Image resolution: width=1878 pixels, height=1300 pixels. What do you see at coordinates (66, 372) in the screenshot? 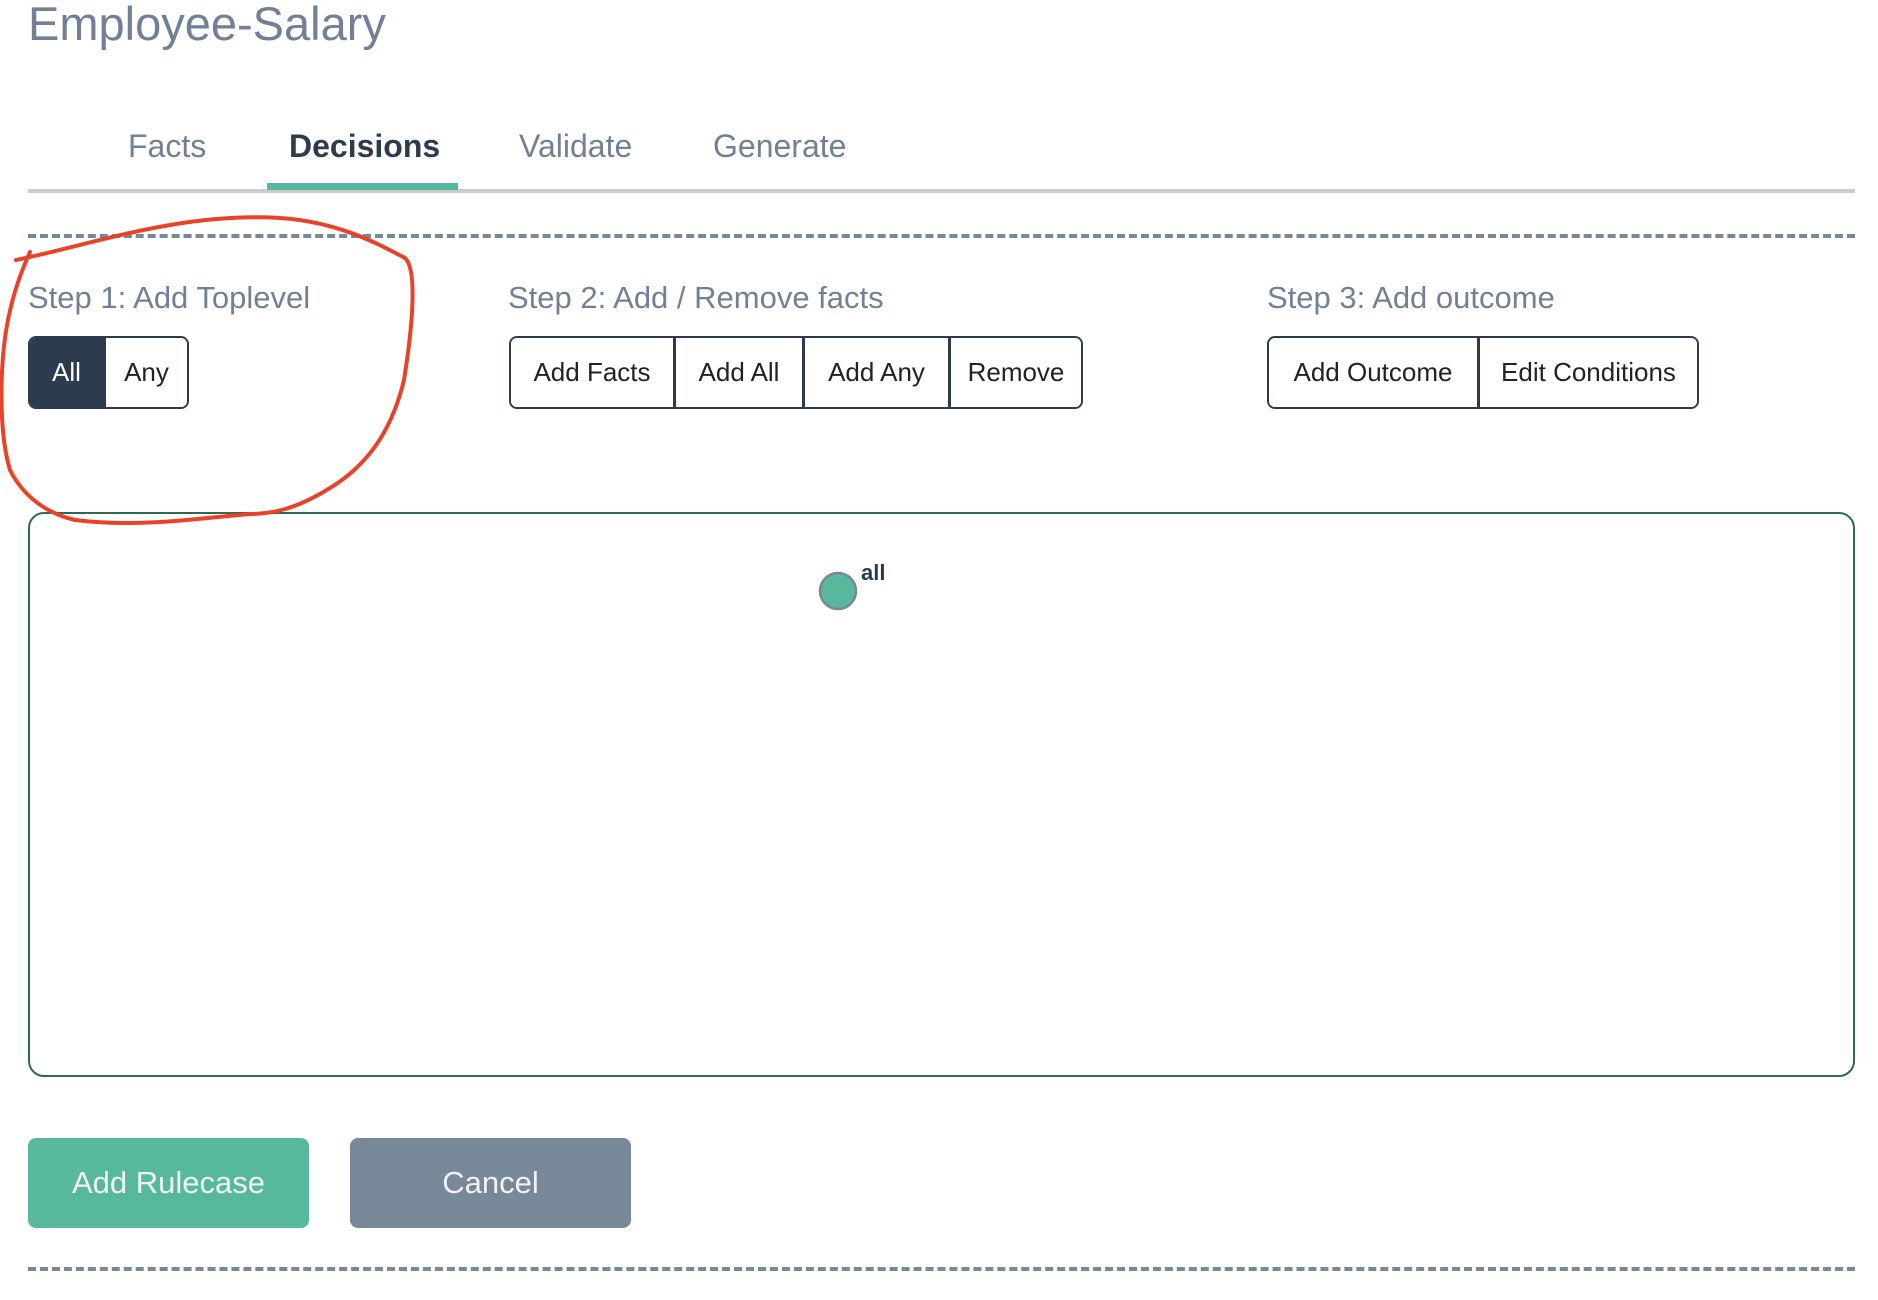
I see `toplevel-all-button: All` at bounding box center [66, 372].